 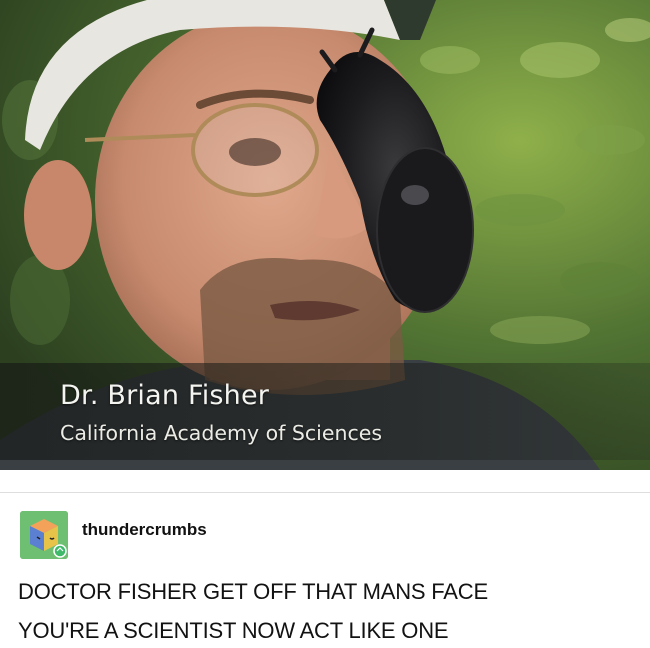 I want to click on reblog-icon, so click(x=60, y=551).